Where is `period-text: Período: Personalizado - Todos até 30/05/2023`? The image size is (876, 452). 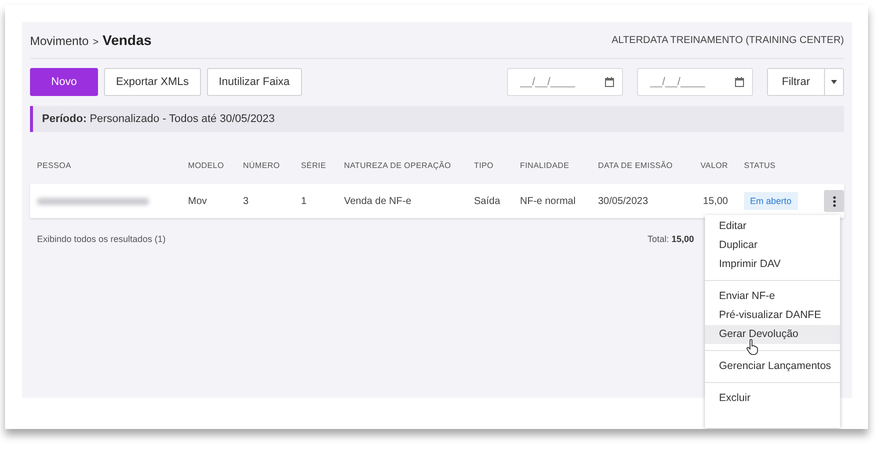
period-text: Período: Personalizado - Todos até 30/05/2023 is located at coordinates (158, 119).